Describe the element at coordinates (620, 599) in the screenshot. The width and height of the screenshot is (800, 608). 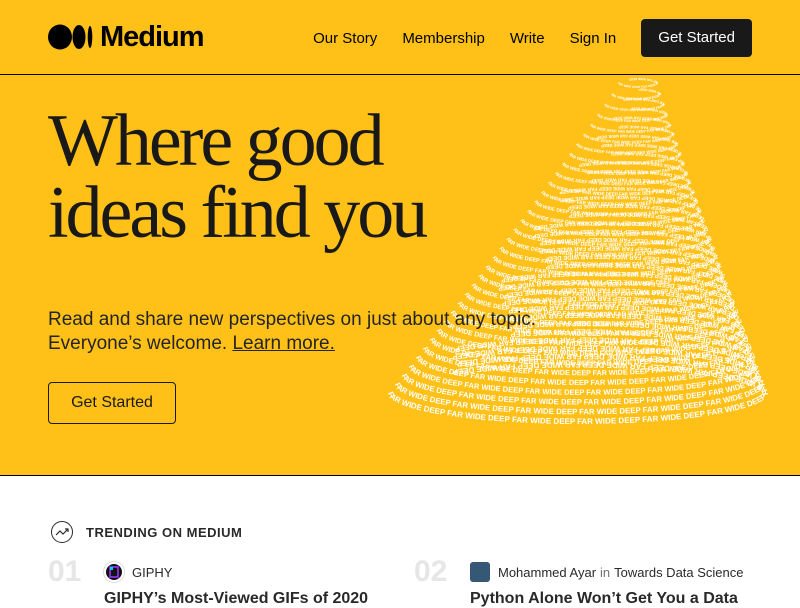
I see `trending-title-text: Python Alone Won’t Get You a Data` at that location.